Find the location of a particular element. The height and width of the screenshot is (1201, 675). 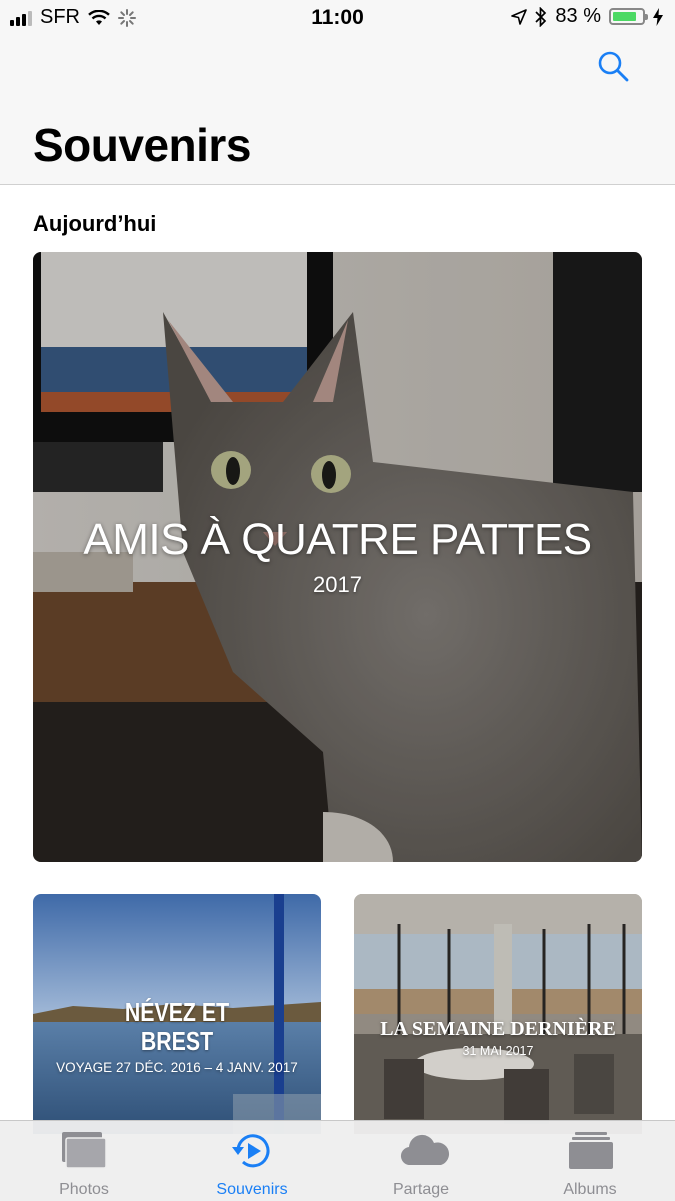

tab-photos: Photos is located at coordinates (84, 1161).